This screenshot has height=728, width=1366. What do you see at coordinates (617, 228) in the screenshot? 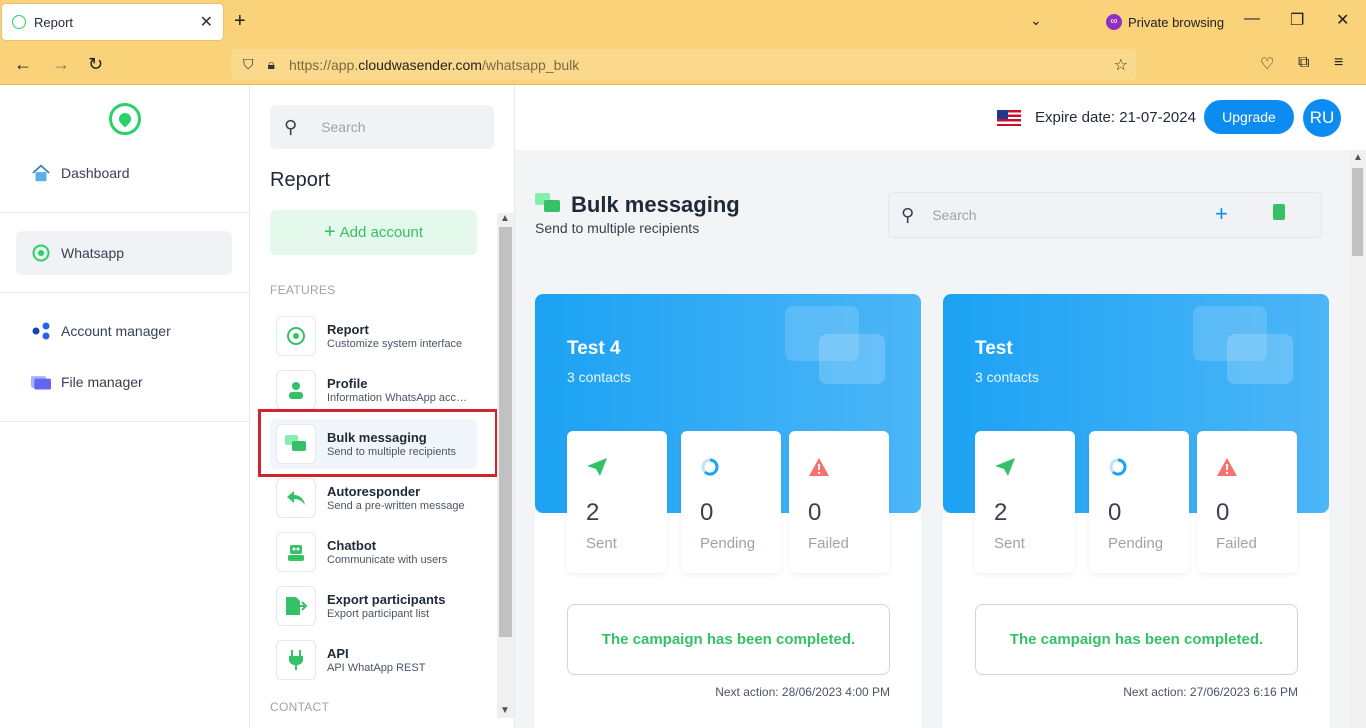
I see `page-subtitle: Send to multiple recipients` at bounding box center [617, 228].